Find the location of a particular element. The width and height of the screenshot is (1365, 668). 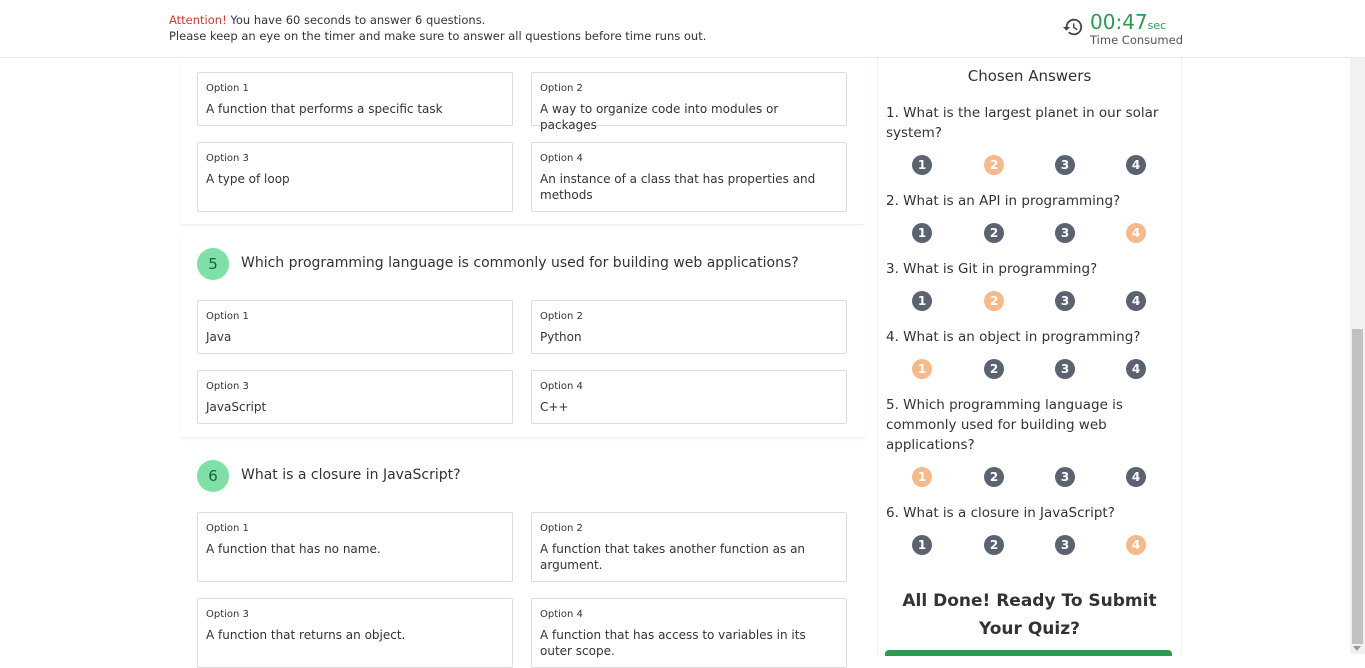

chosen-question-text: 2. What is an API in programming? is located at coordinates (1003, 201).